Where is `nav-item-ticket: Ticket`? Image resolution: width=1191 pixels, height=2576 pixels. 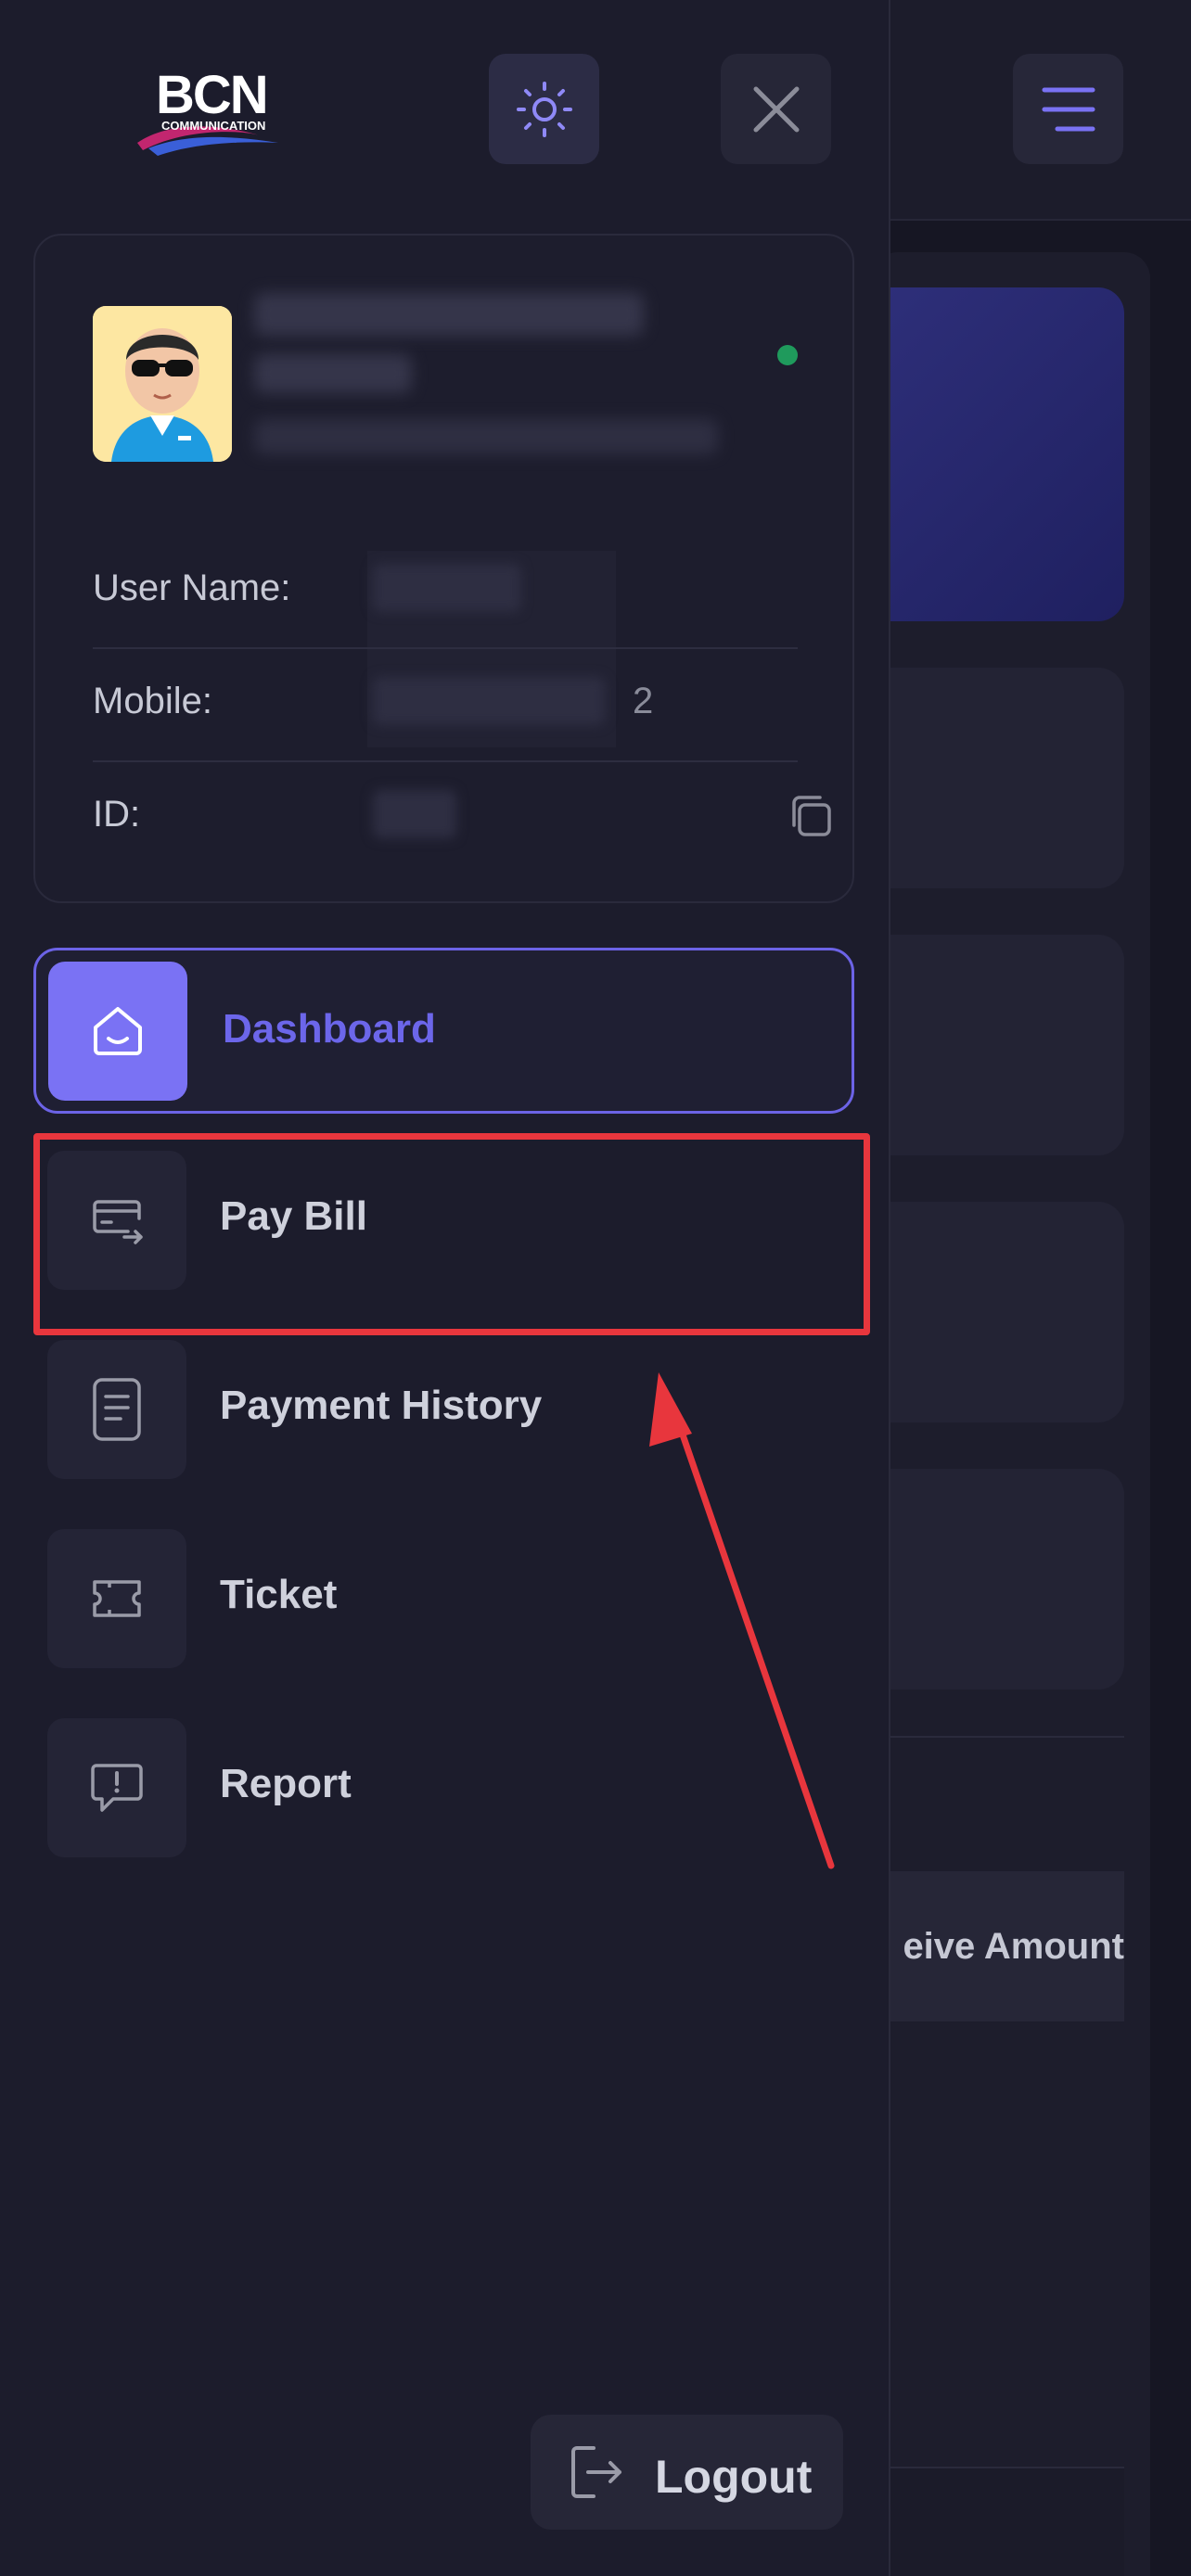
nav-item-ticket: Ticket is located at coordinates (443, 1599).